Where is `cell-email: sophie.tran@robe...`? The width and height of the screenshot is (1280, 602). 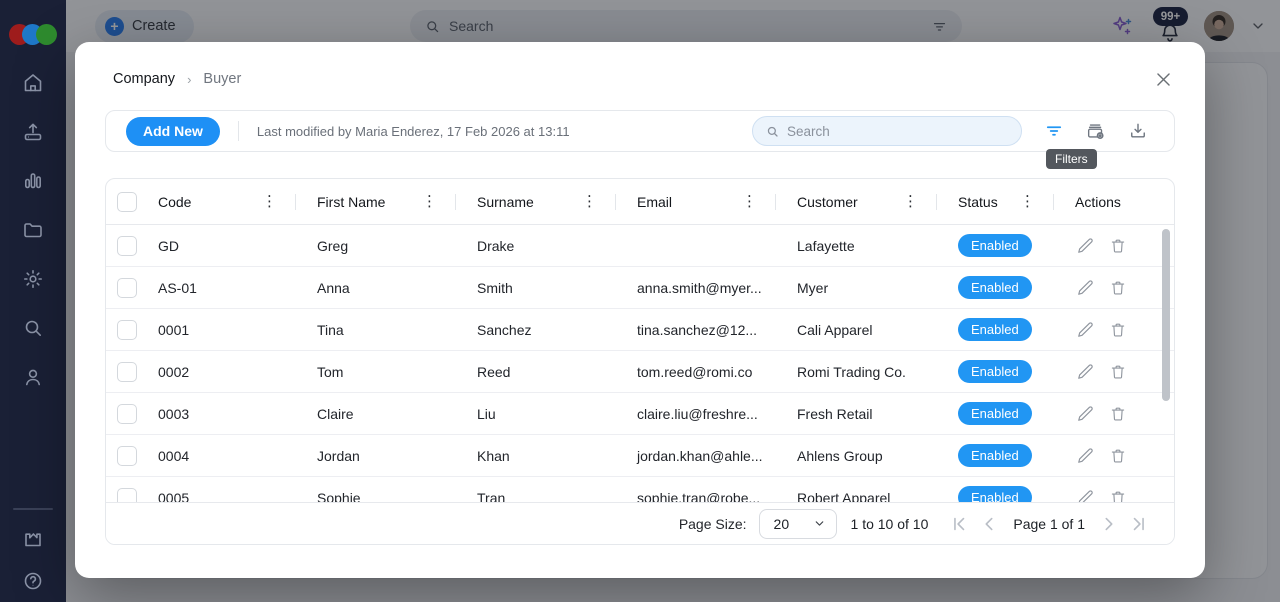
cell-email: sophie.tran@robe... is located at coordinates (699, 496).